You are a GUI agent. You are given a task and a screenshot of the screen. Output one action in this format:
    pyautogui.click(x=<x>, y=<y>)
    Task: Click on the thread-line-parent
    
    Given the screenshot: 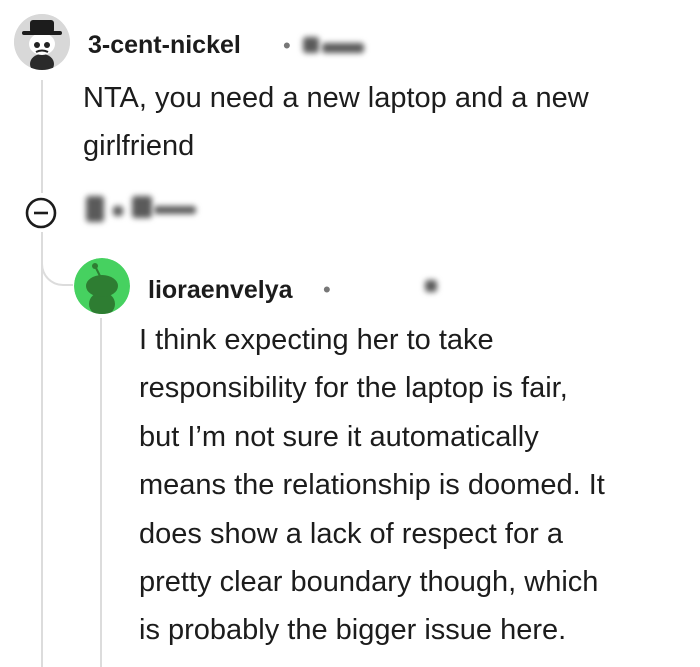 What is the action you would take?
    pyautogui.click(x=42, y=136)
    